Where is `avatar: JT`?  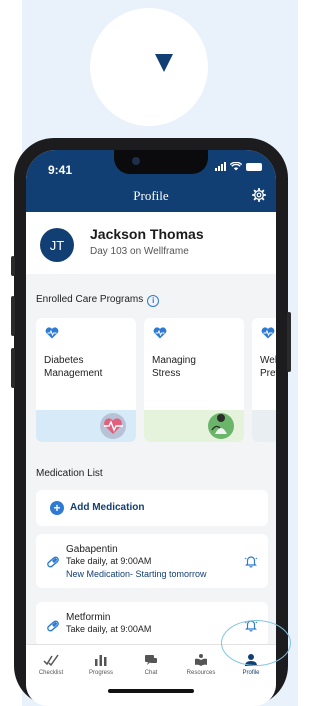
avatar: JT is located at coordinates (57, 245).